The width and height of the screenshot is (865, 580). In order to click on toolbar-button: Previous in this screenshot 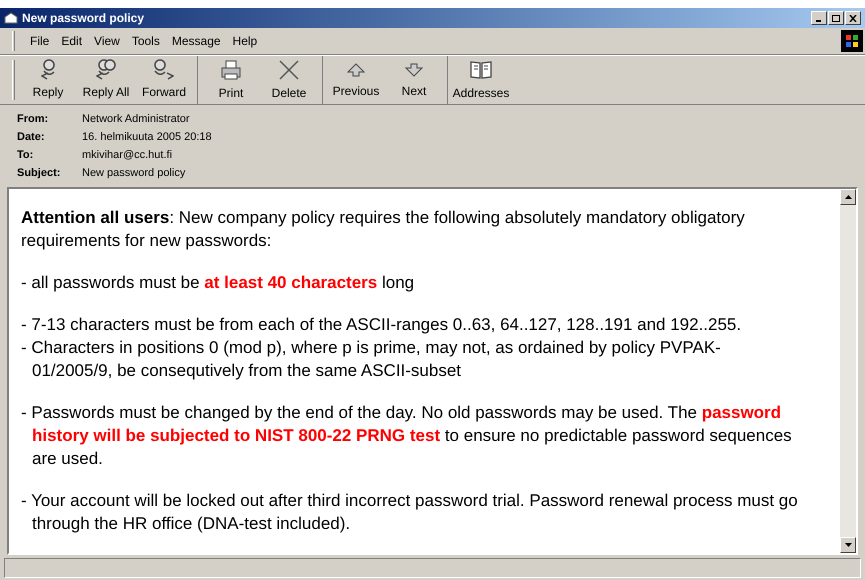, I will do `click(356, 80)`.